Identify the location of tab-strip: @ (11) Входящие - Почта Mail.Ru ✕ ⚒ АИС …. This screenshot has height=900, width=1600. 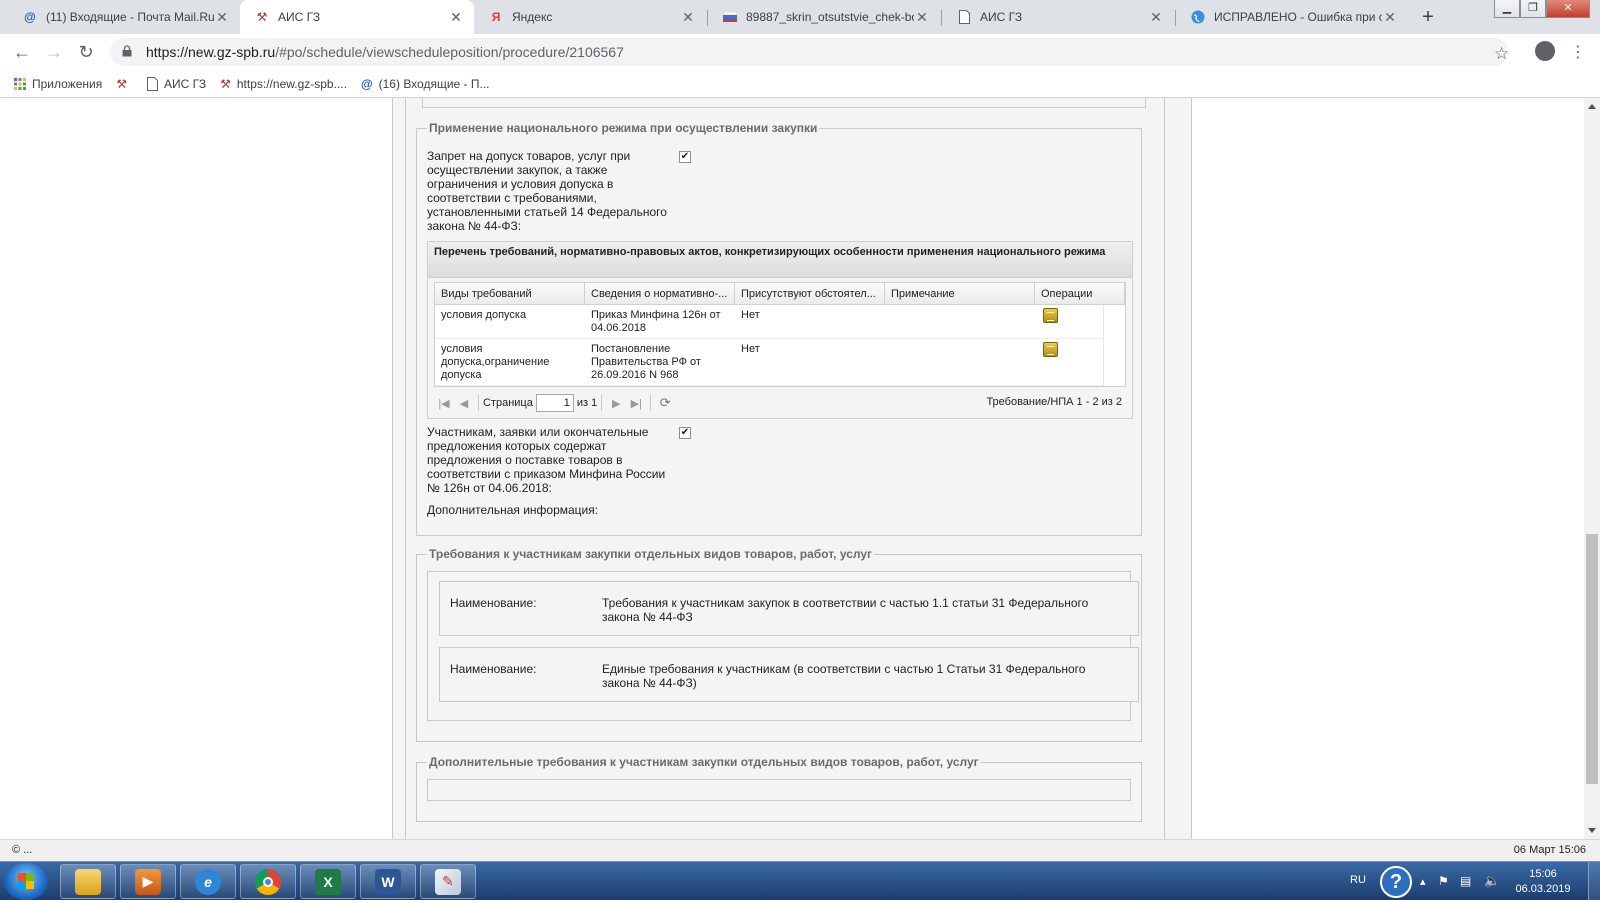
(800, 17).